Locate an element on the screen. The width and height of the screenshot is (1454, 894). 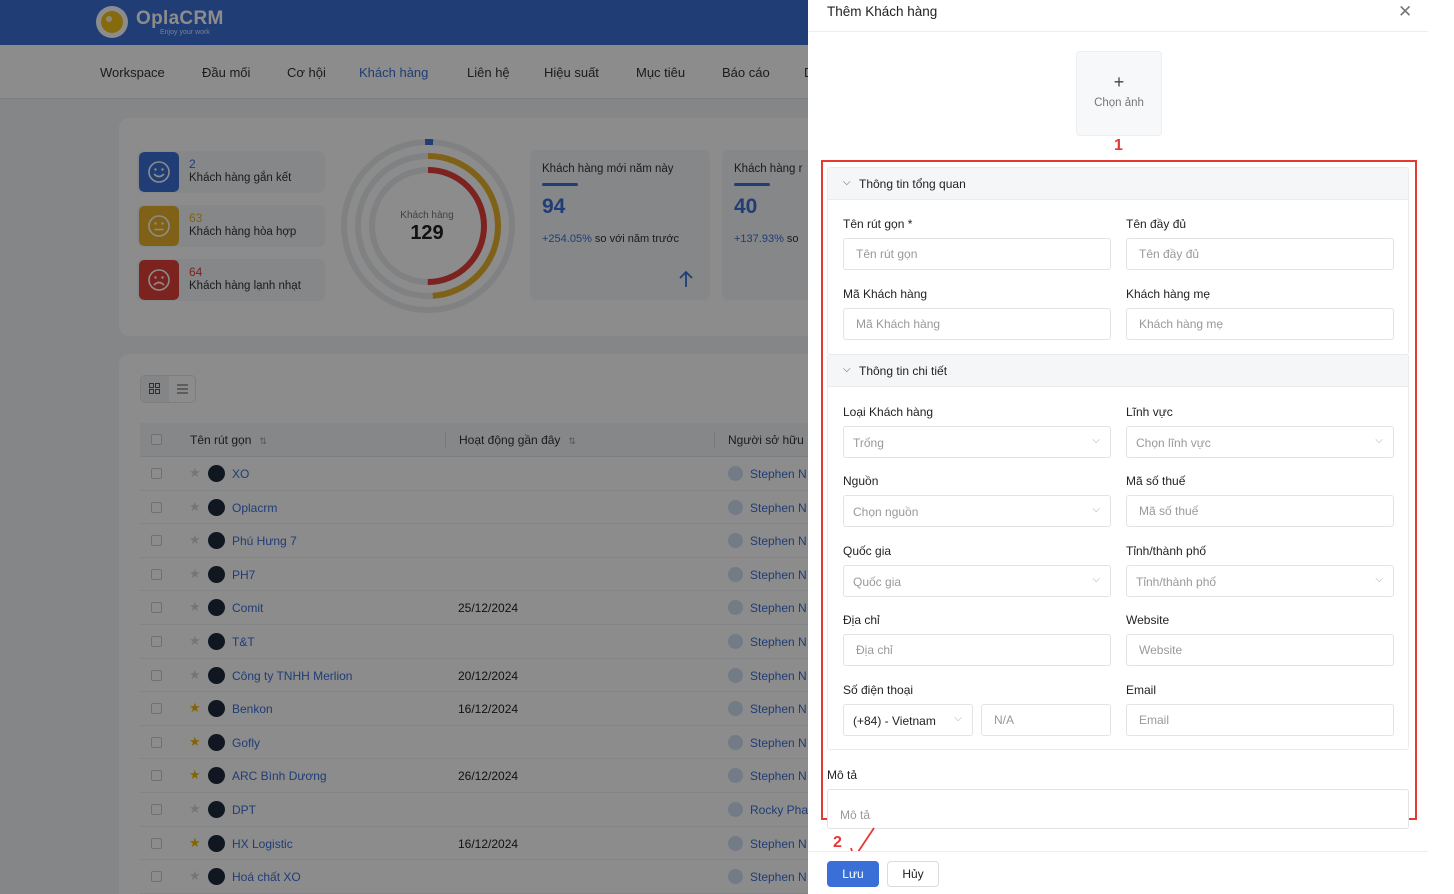
drawer-title: Thêm Khách hàng is located at coordinates (882, 11).